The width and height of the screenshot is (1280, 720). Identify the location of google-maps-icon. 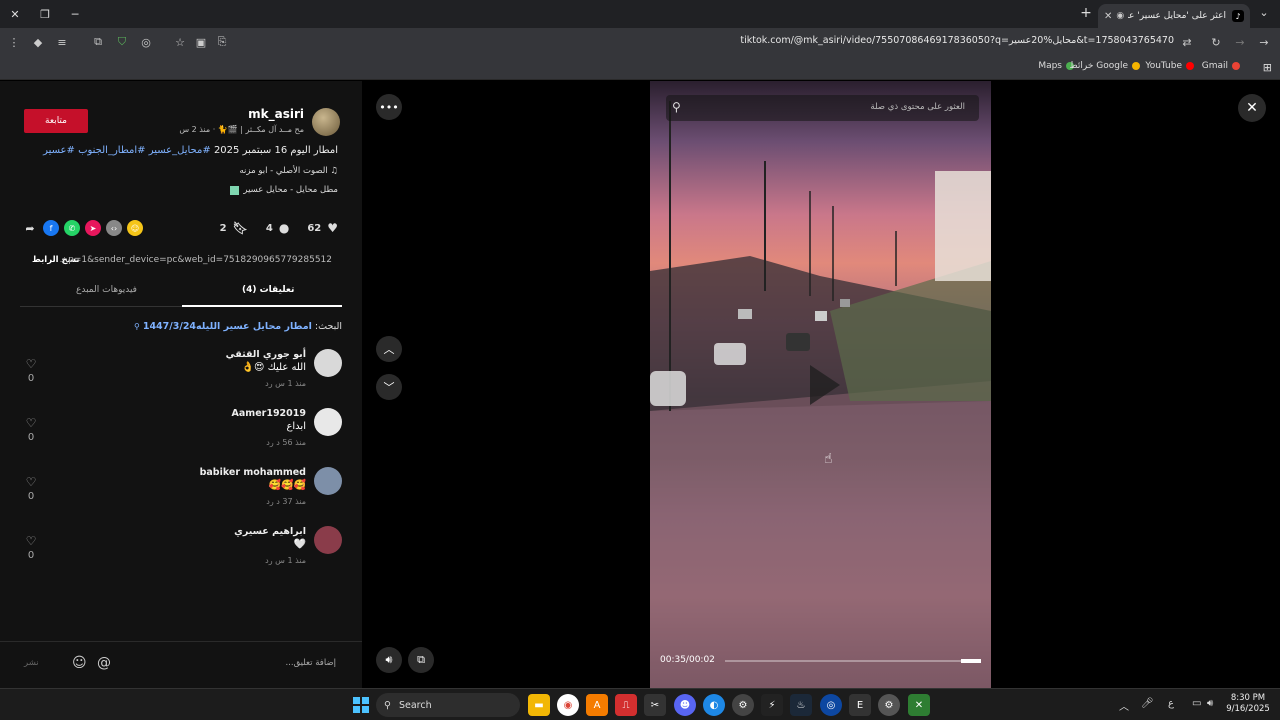
(1136, 66).